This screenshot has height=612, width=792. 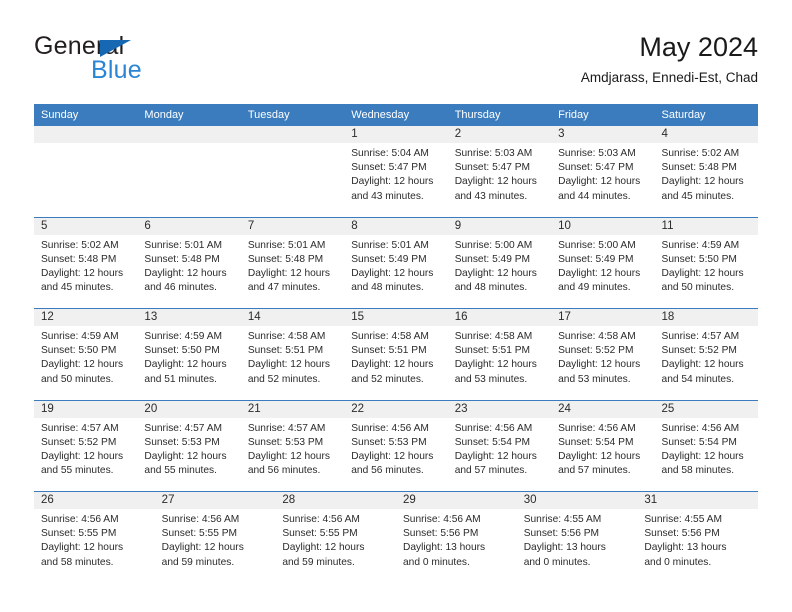 What do you see at coordinates (603, 409) in the screenshot?
I see `day-number: 24` at bounding box center [603, 409].